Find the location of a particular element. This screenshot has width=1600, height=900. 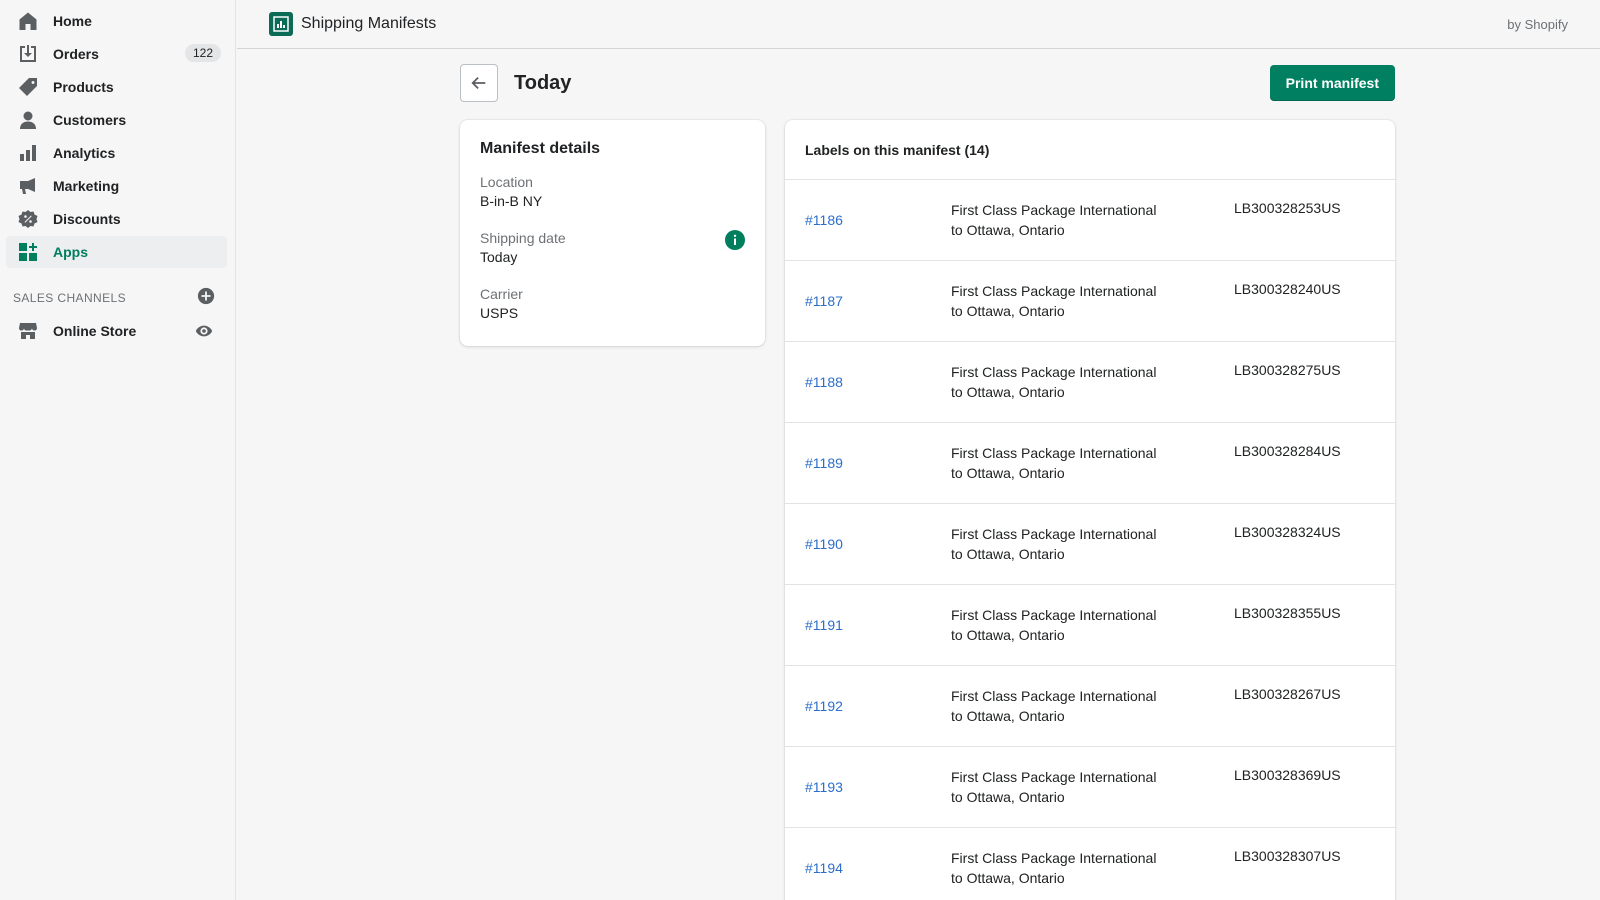

carrier-label: Carrier is located at coordinates (501, 294).